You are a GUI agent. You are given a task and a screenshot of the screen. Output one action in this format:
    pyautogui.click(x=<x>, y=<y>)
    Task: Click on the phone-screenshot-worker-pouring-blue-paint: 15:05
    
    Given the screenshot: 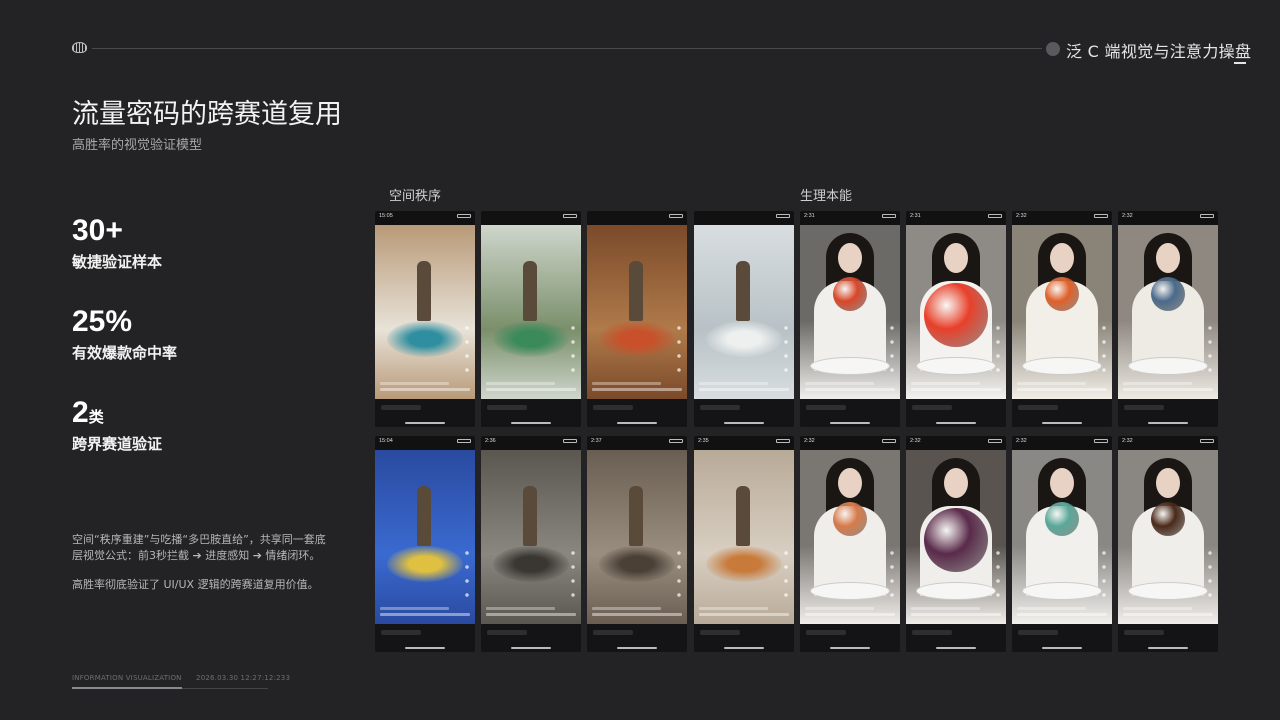 What is the action you would take?
    pyautogui.click(x=425, y=319)
    